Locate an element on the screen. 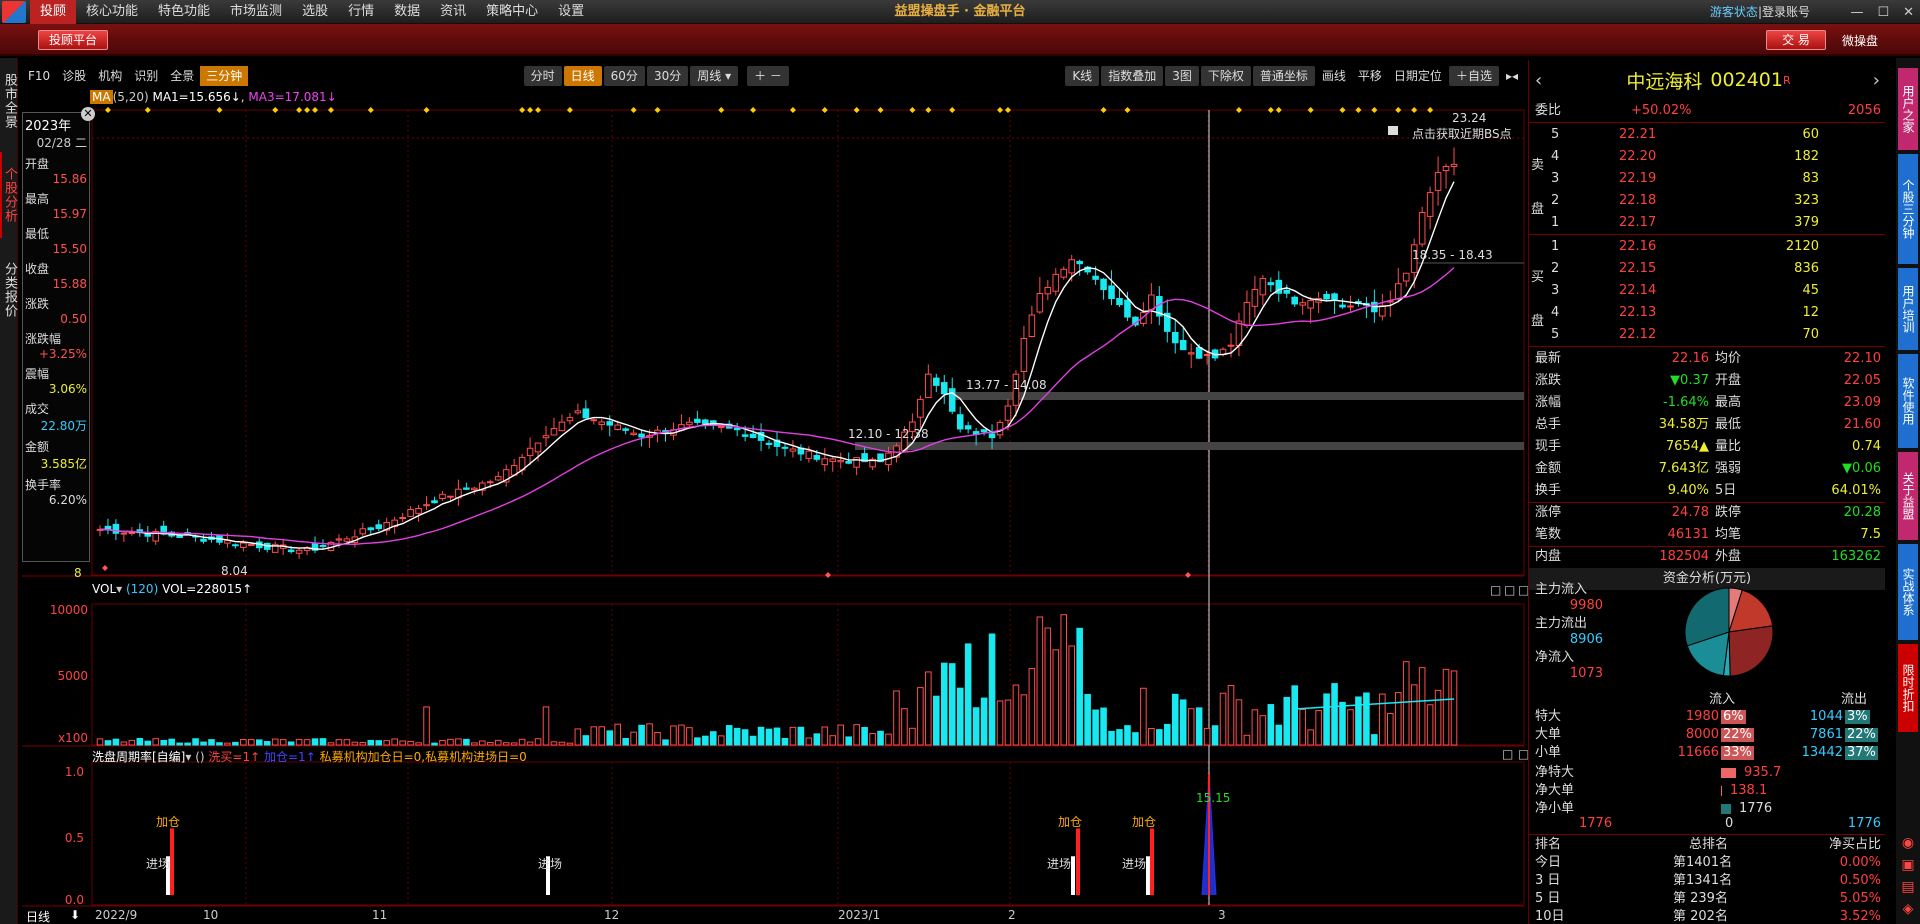  bid-volume: 836 is located at coordinates (1806, 268).